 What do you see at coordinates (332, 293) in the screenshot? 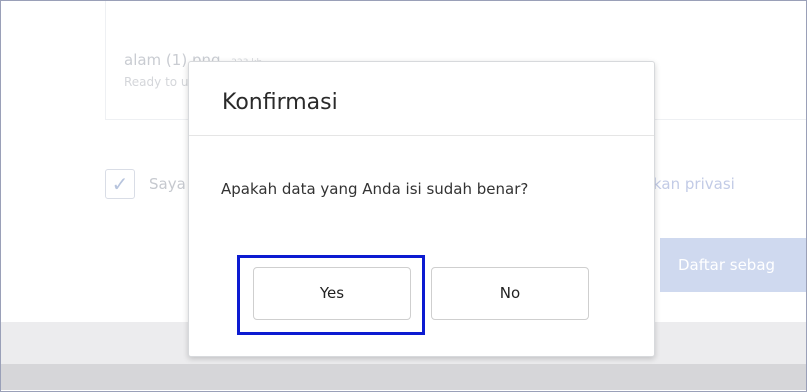
I see `yes-button: Yes` at bounding box center [332, 293].